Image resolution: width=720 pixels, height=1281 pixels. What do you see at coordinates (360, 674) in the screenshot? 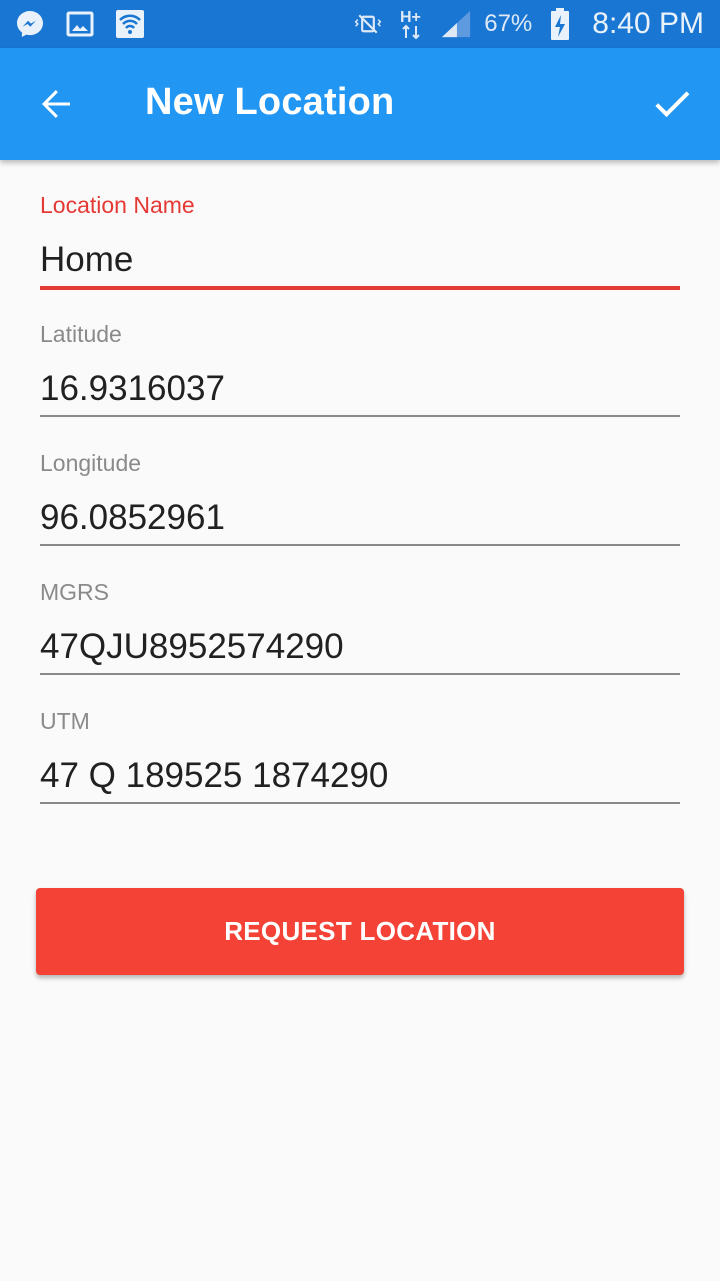
I see `mgrs-underline` at bounding box center [360, 674].